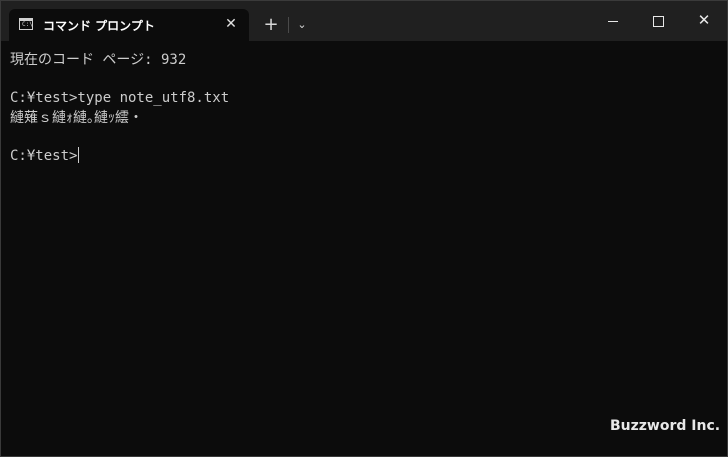 This screenshot has width=728, height=457. I want to click on new-tab-button: +, so click(271, 25).